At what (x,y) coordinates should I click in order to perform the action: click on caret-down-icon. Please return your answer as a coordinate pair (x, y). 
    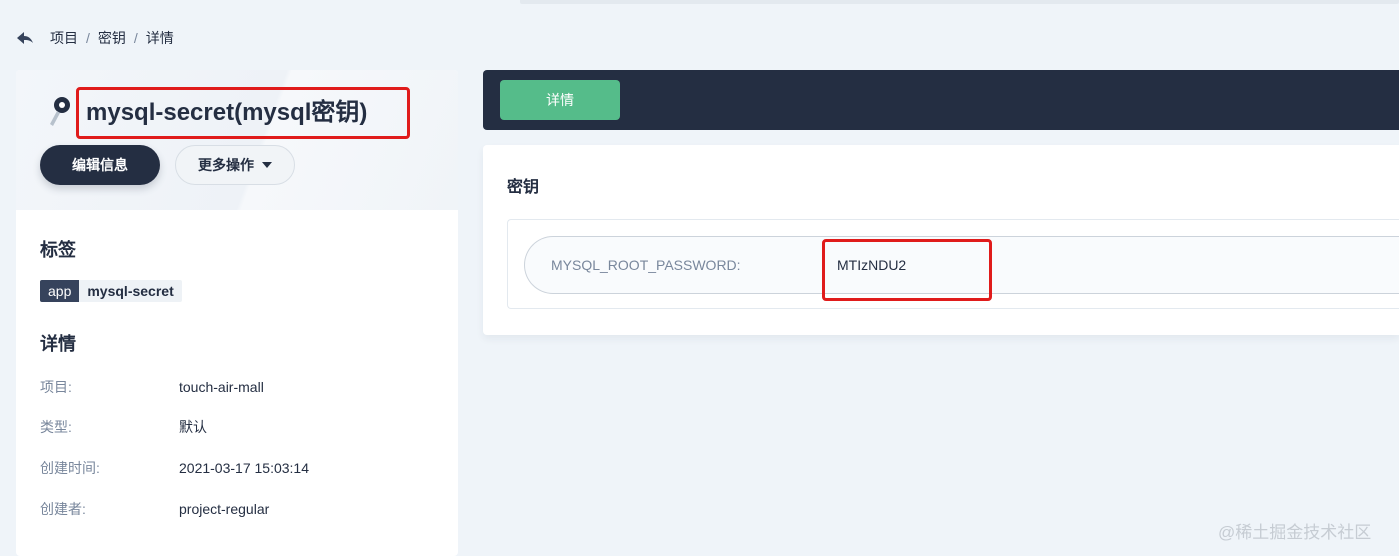
    Looking at the image, I should click on (267, 165).